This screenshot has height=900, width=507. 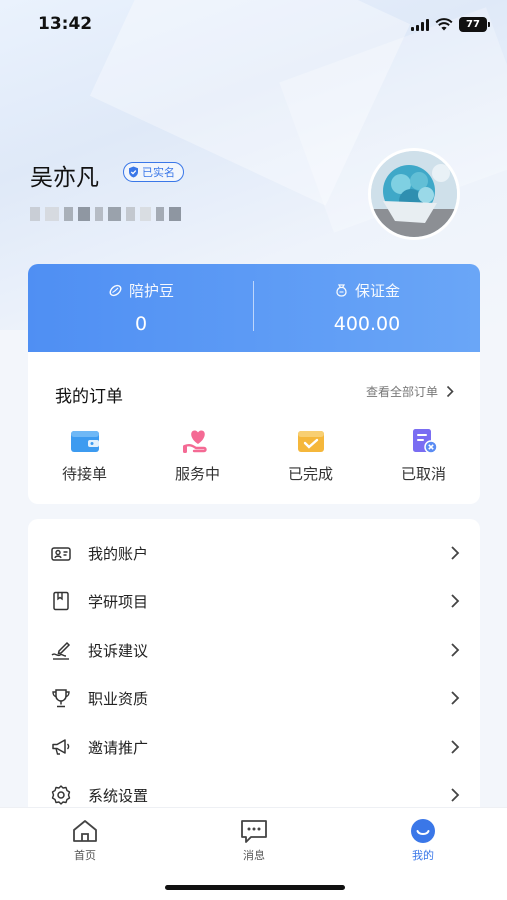 I want to click on menu-item-invite-promote: 邀请推广, so click(x=254, y=747).